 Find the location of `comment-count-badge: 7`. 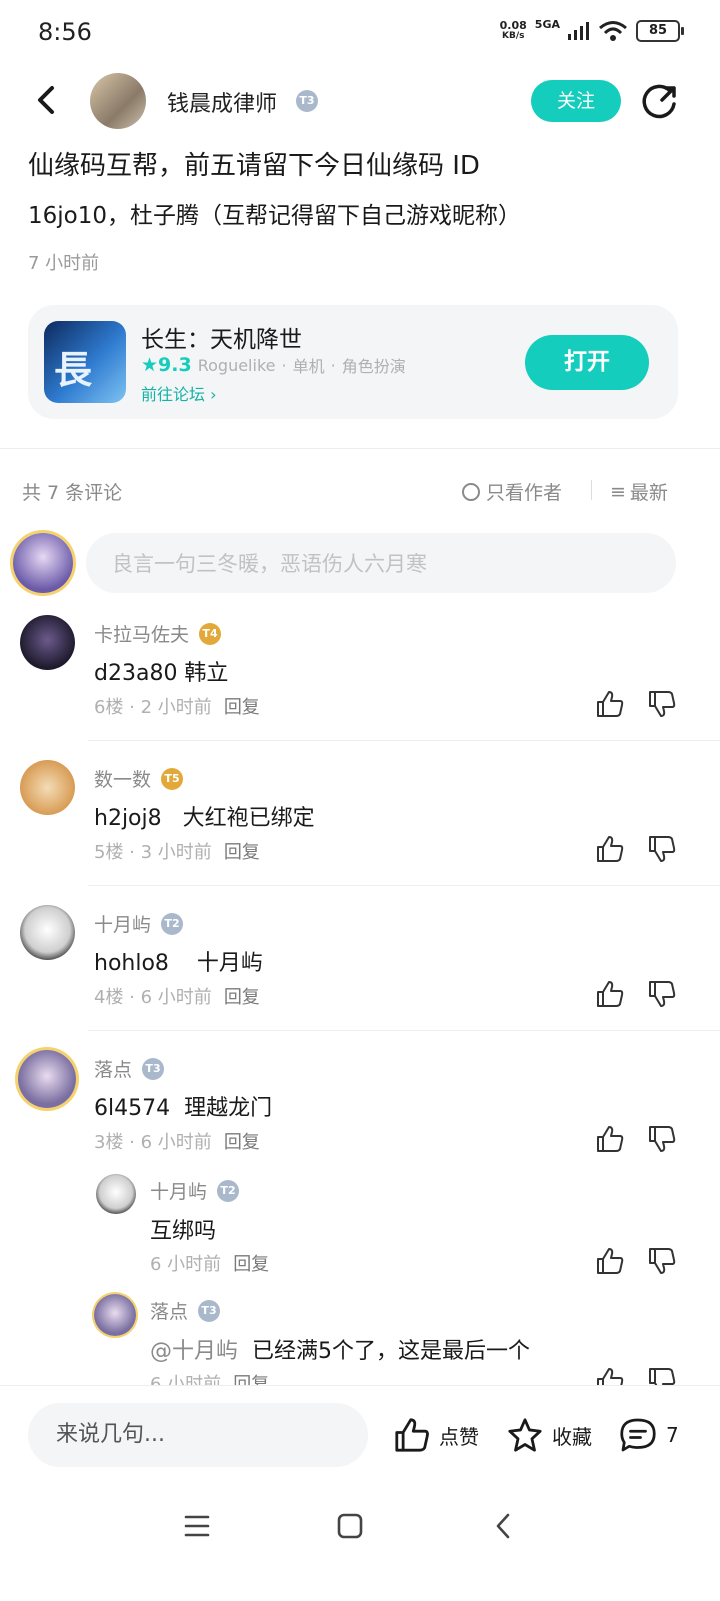

comment-count-badge: 7 is located at coordinates (672, 1435).